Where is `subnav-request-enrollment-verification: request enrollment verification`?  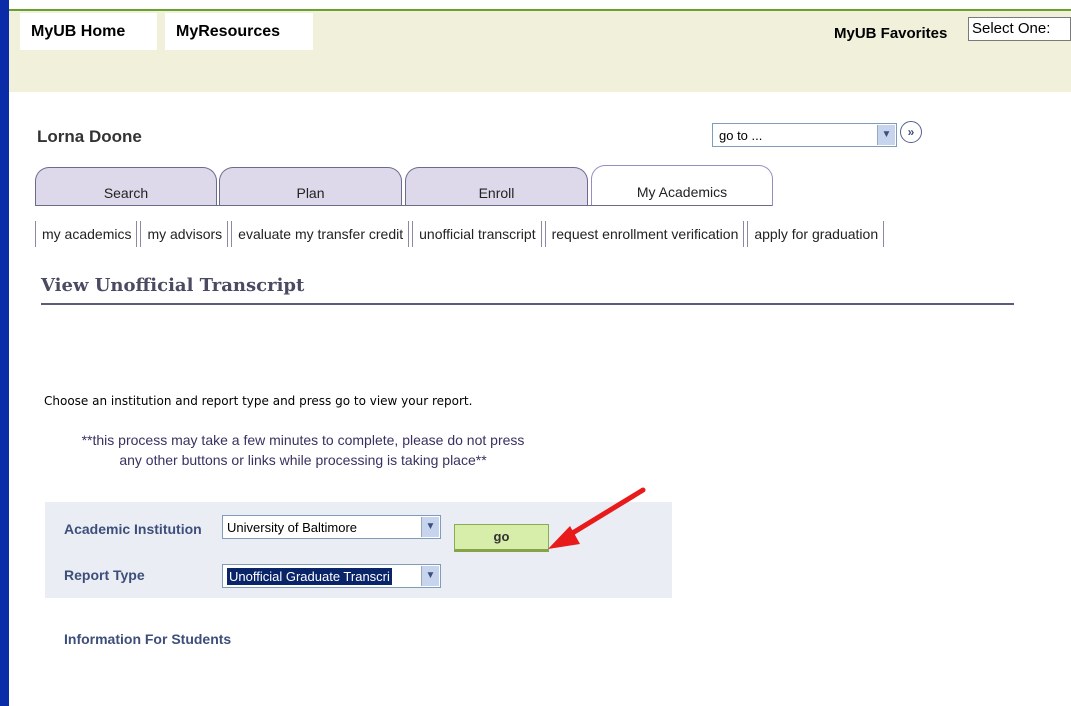
subnav-request-enrollment-verification: request enrollment verification is located at coordinates (644, 234).